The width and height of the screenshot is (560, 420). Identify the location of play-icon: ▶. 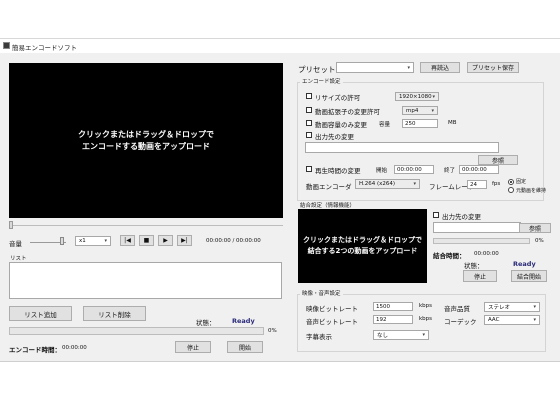
(165, 240).